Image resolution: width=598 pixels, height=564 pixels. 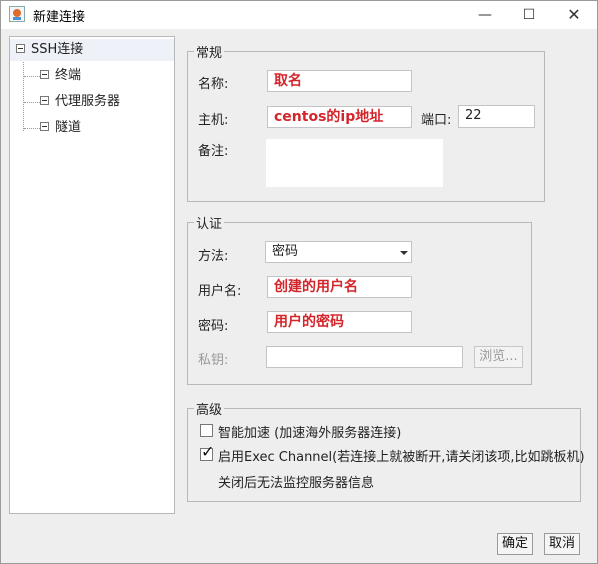 I want to click on tree-item-ssh: SSH连接, so click(x=92, y=50).